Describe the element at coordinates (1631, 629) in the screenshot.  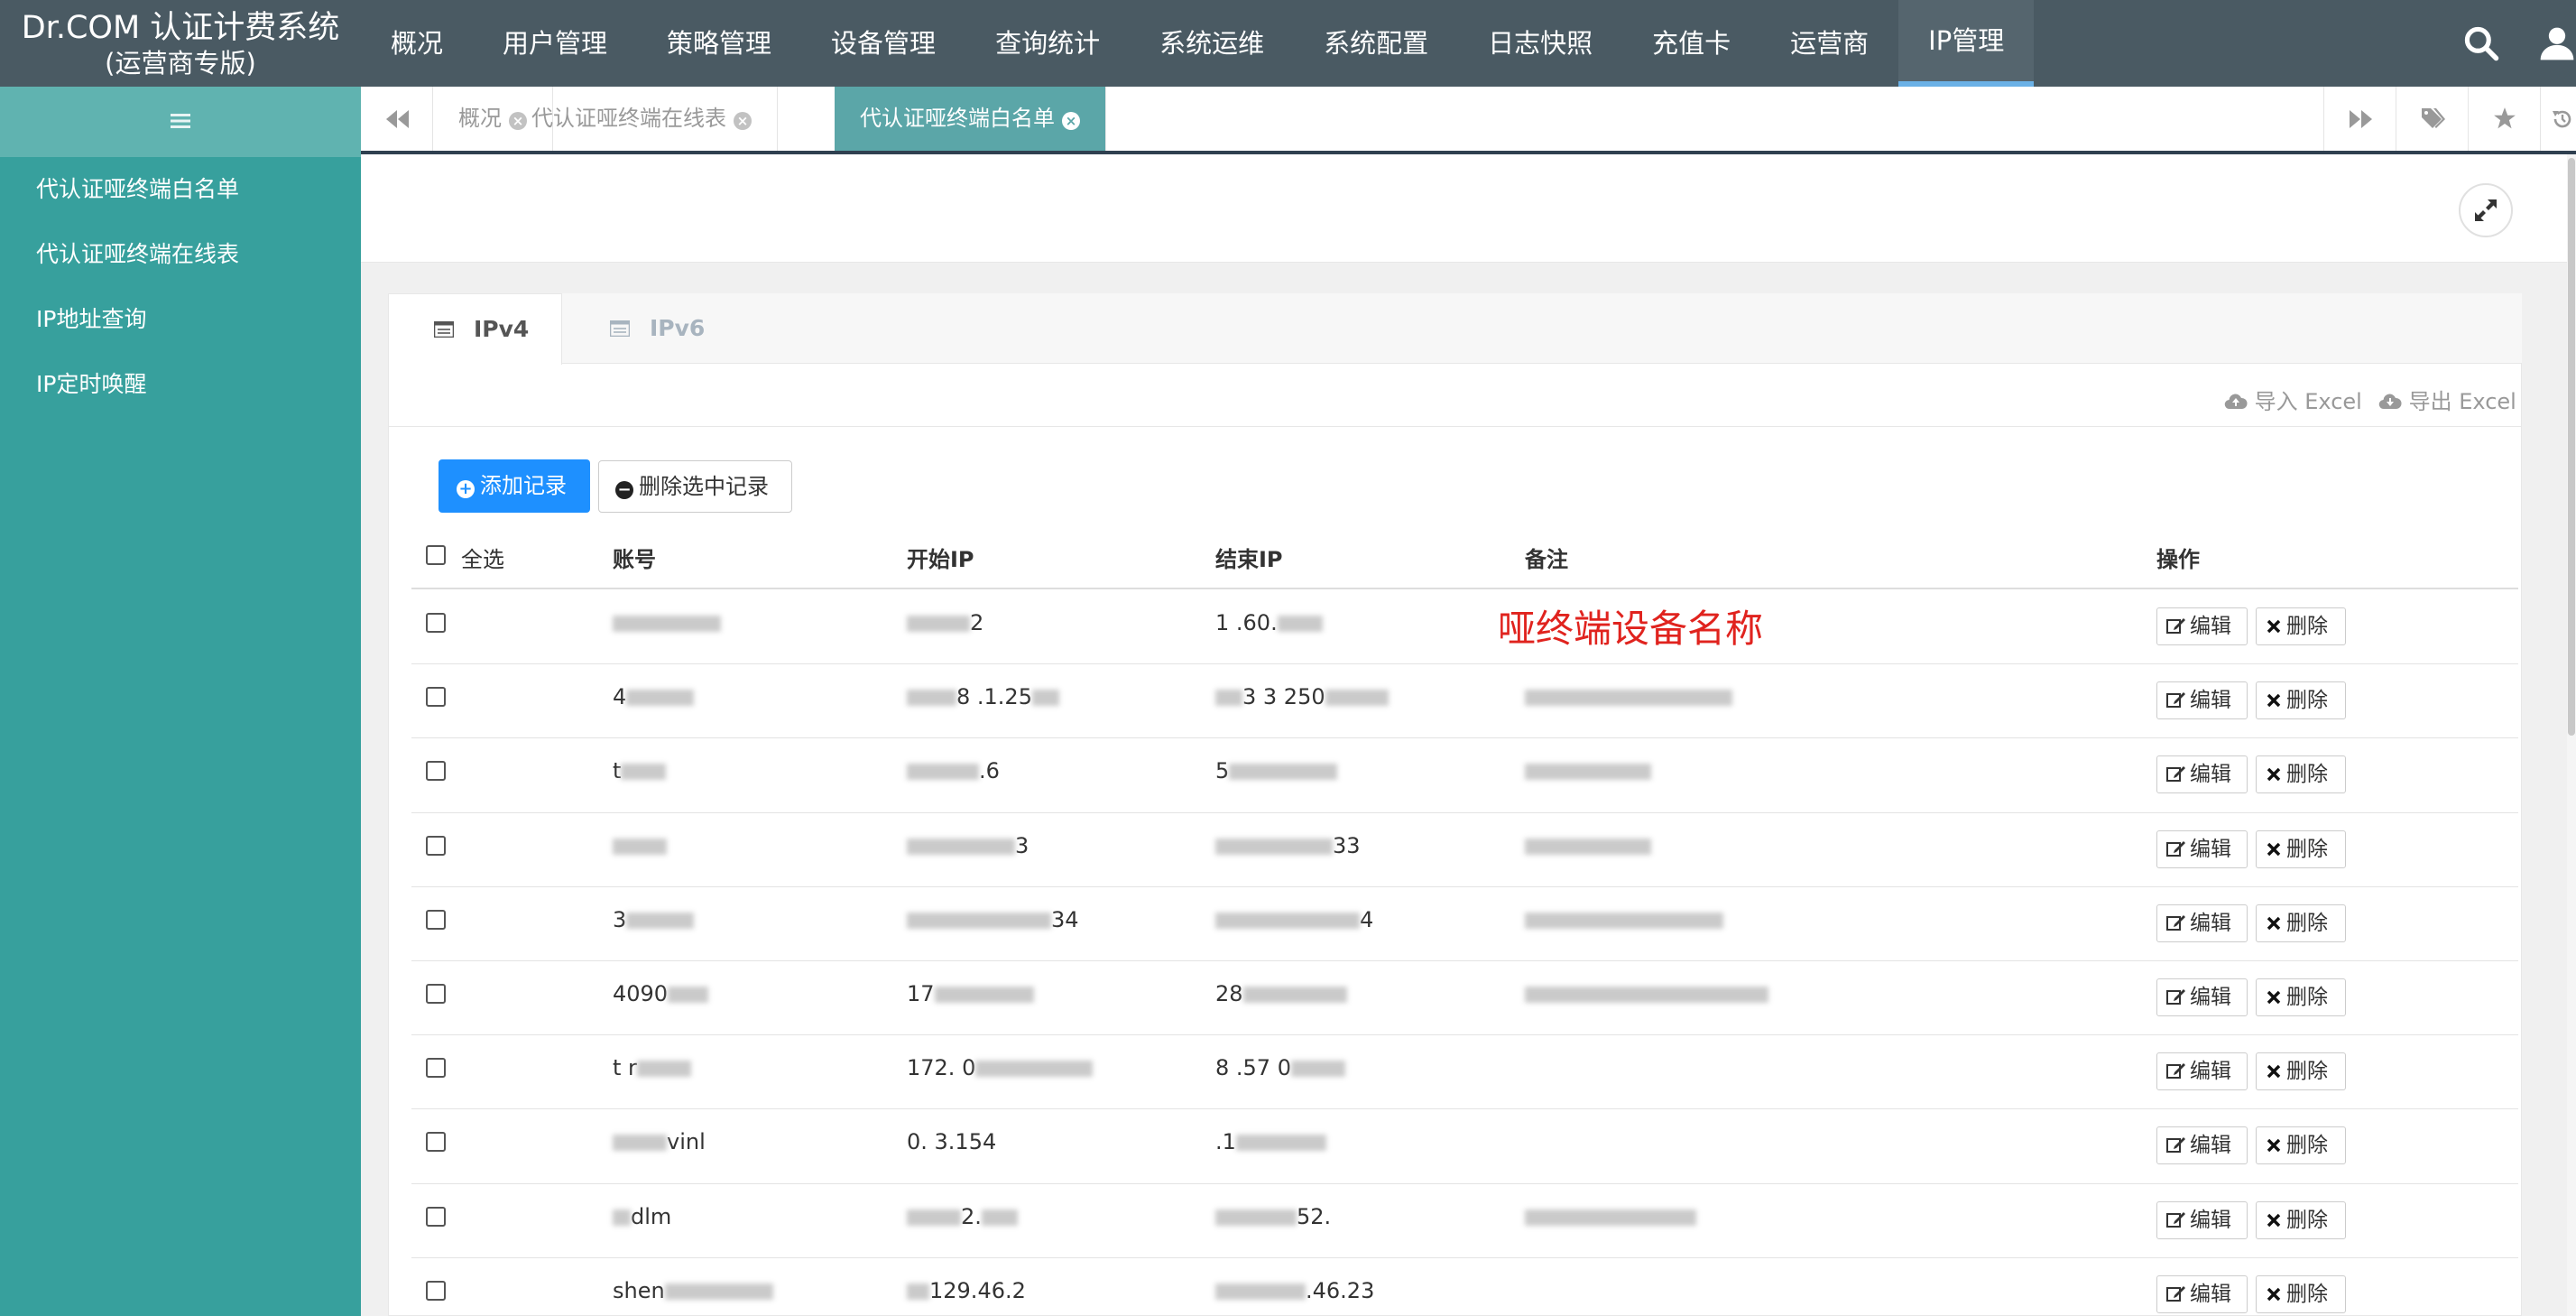
I see `annotation-text: 哑终端设备名称` at that location.